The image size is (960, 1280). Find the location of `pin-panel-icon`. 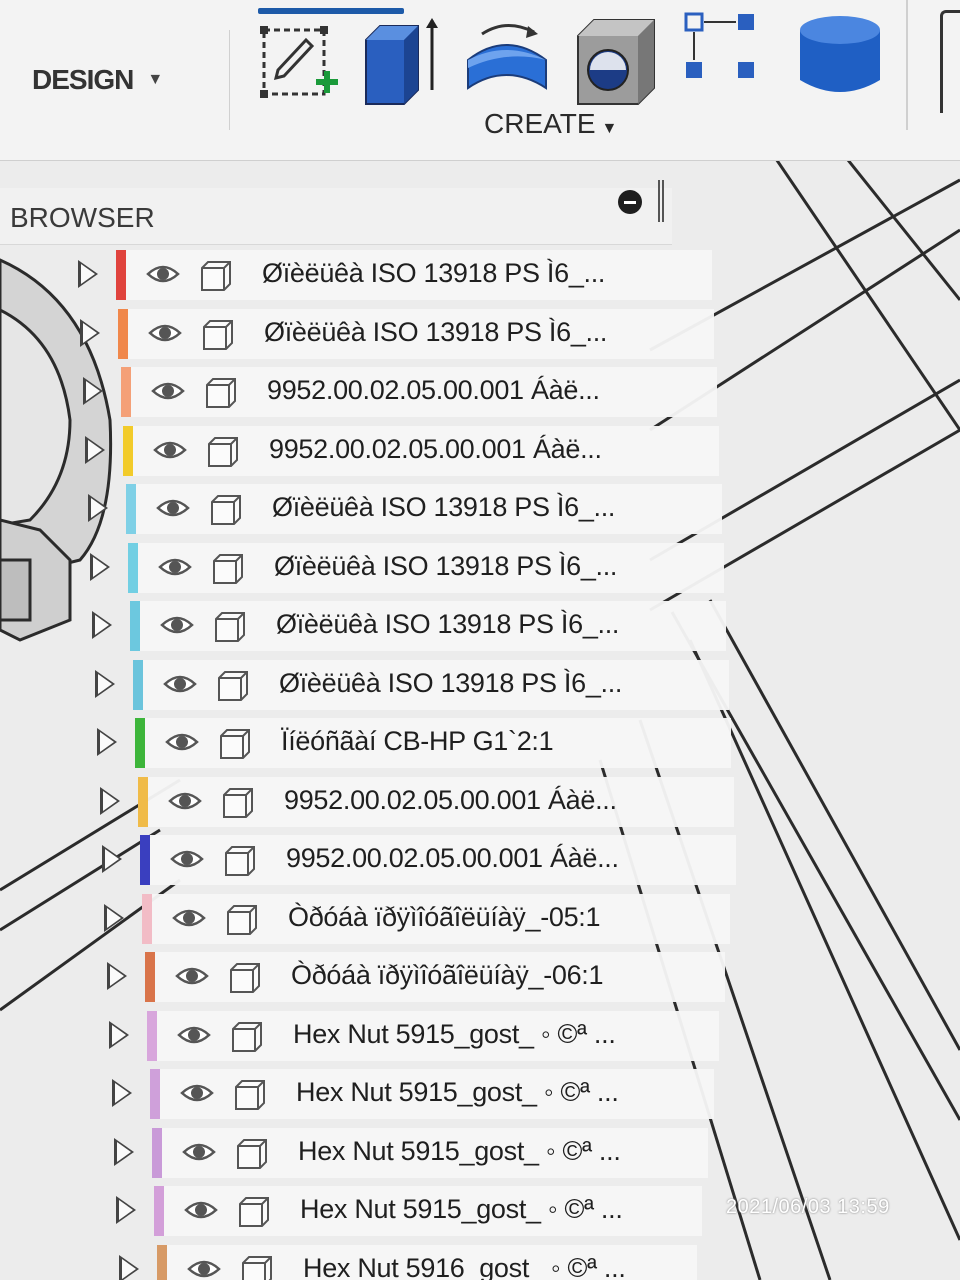

pin-panel-icon is located at coordinates (661, 201).